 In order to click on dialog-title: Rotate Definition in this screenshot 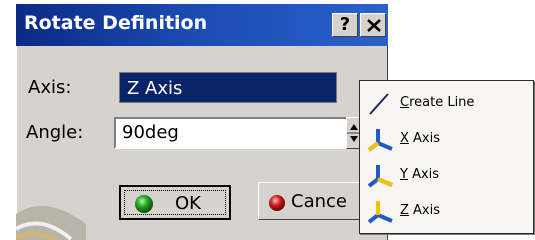, I will do `click(116, 23)`.